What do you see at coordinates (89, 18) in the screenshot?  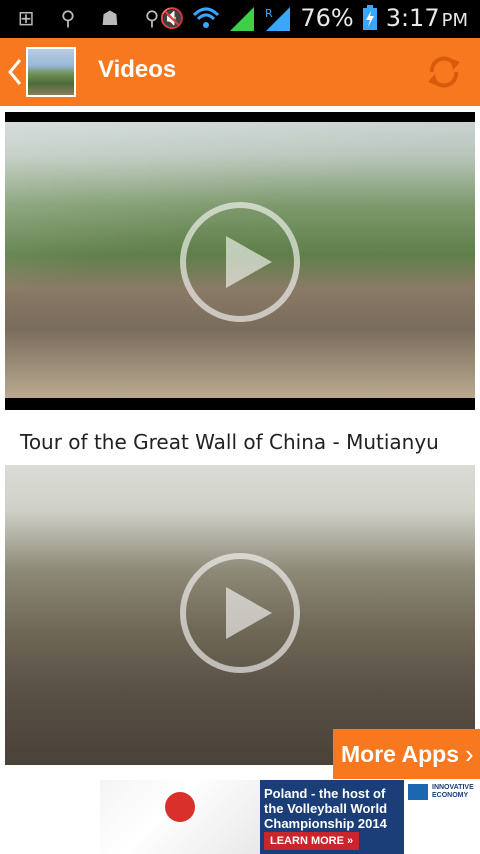 I see `notification-icons: ⊞ ⚲ ☗ ⚲` at bounding box center [89, 18].